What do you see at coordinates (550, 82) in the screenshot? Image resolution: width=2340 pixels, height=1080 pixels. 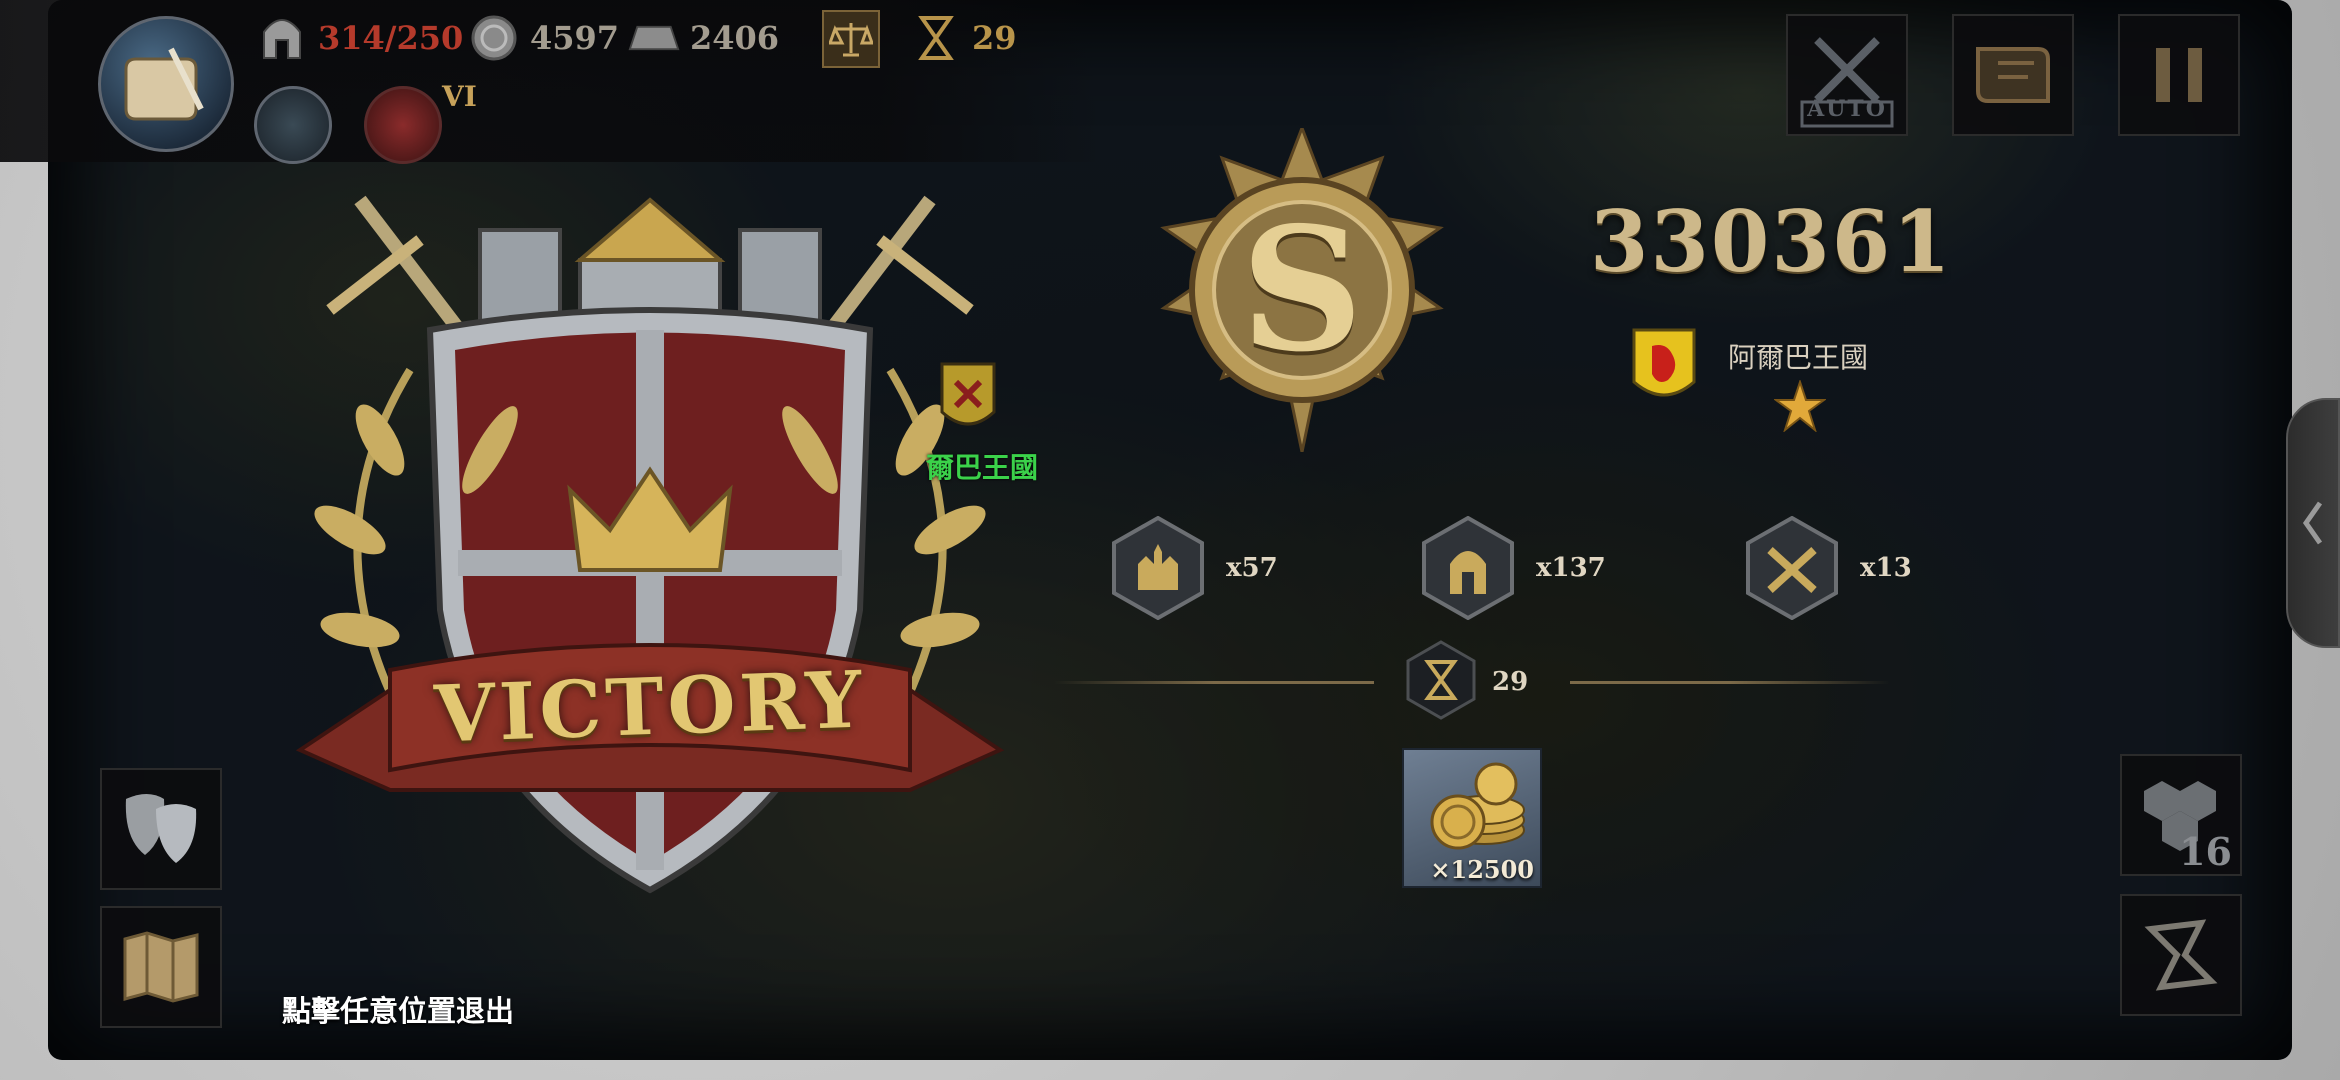 I see `top-resource-bar: 314/250 4597 2406 29 VI` at bounding box center [550, 82].